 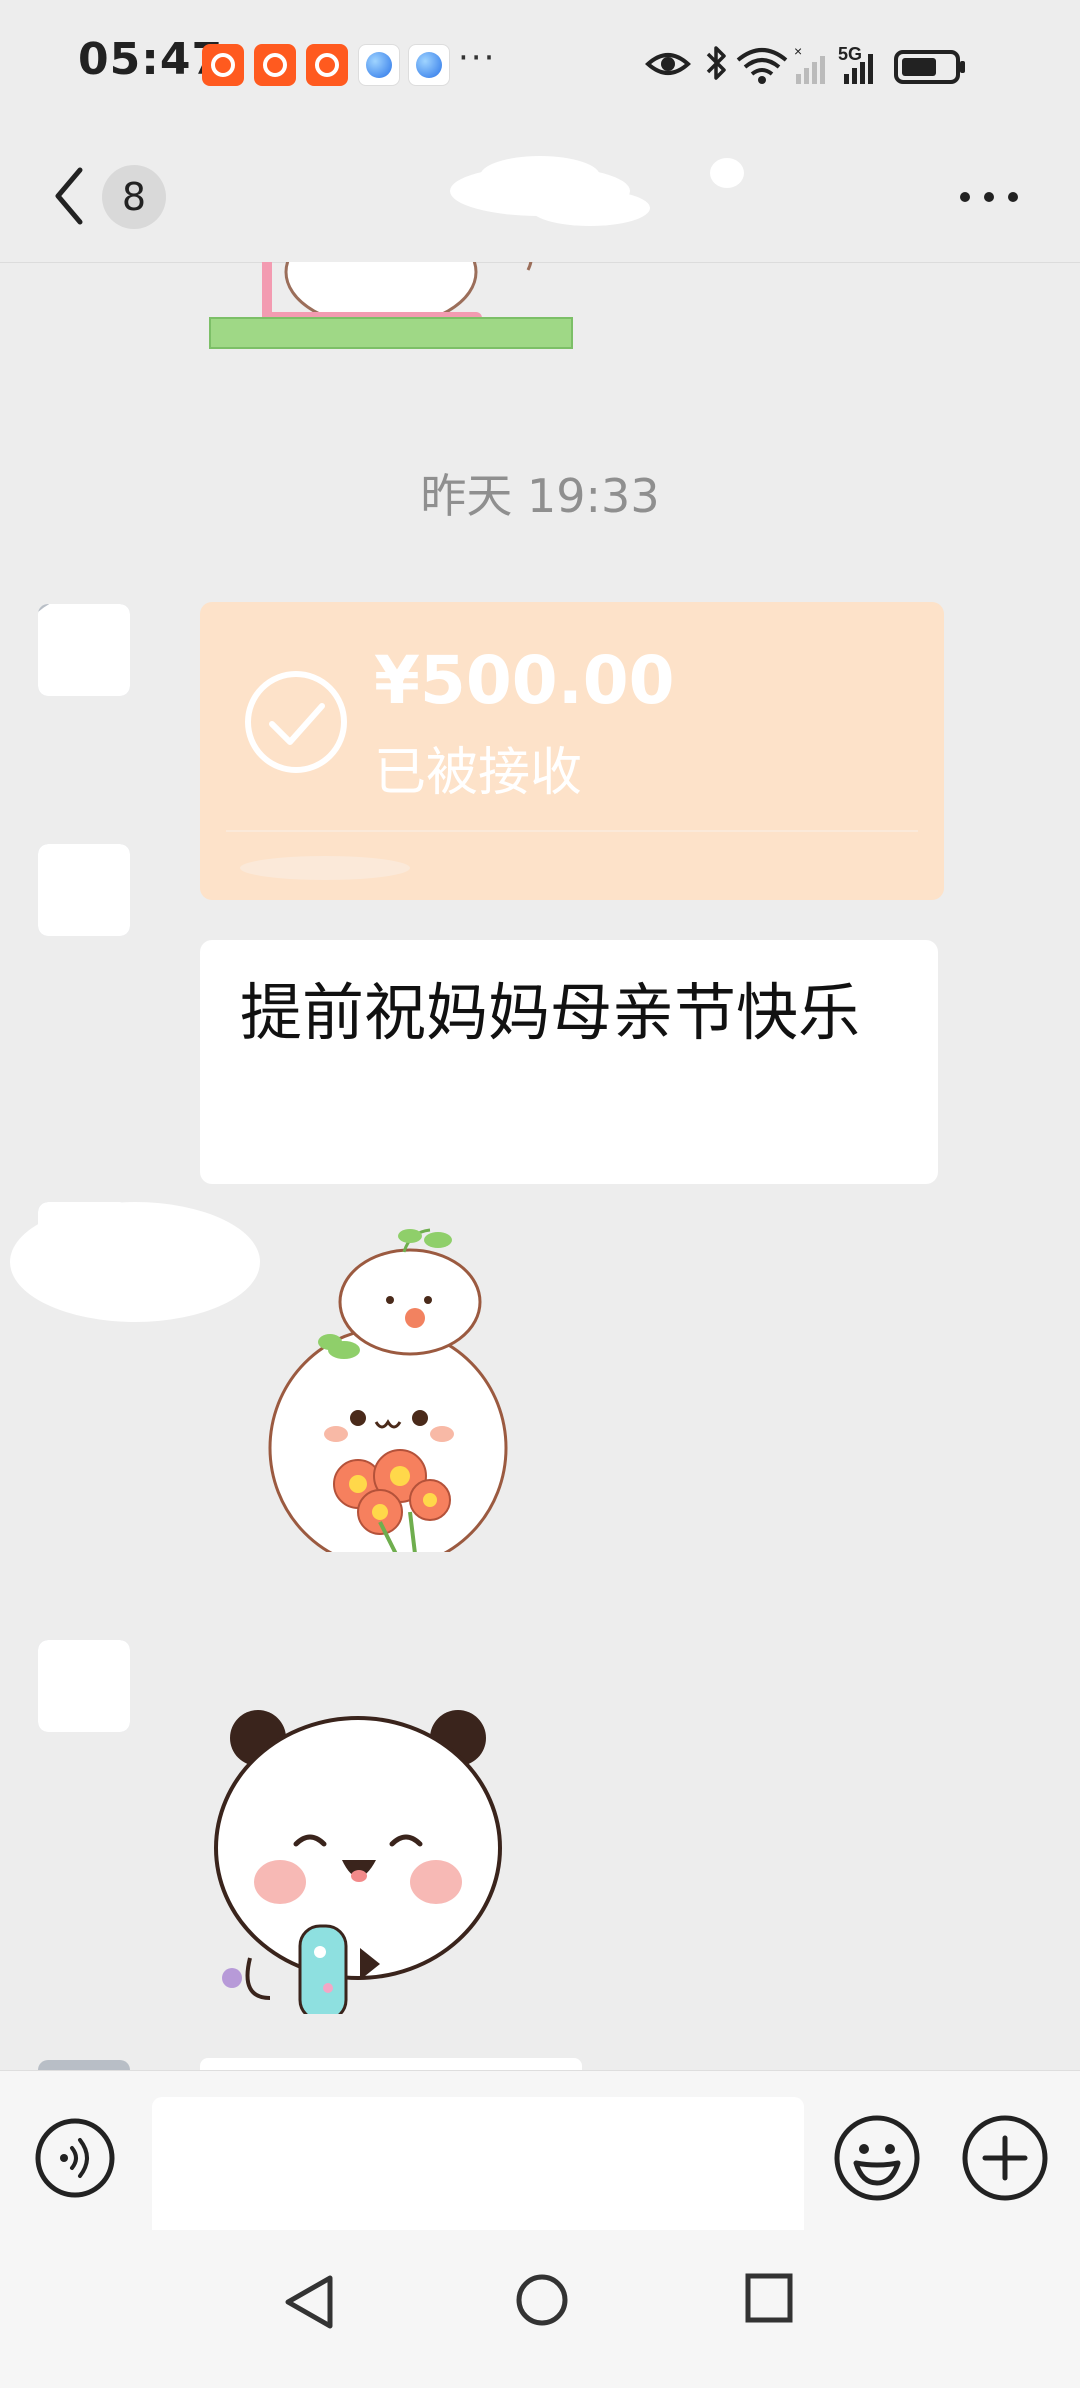 I want to click on sticker-scooter, so click(x=391, y=307).